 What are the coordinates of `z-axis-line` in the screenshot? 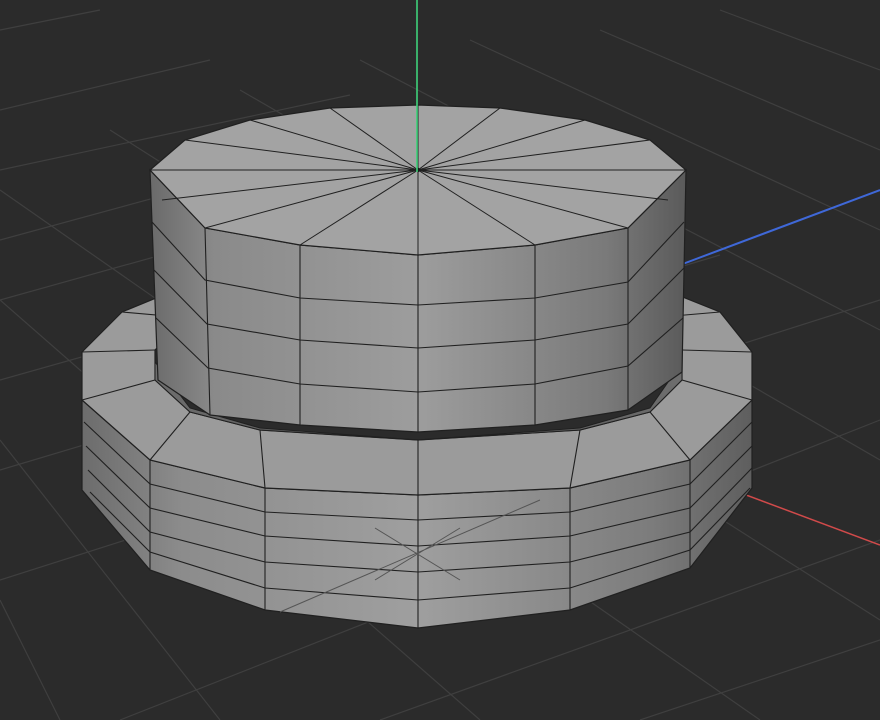 It's located at (779, 227).